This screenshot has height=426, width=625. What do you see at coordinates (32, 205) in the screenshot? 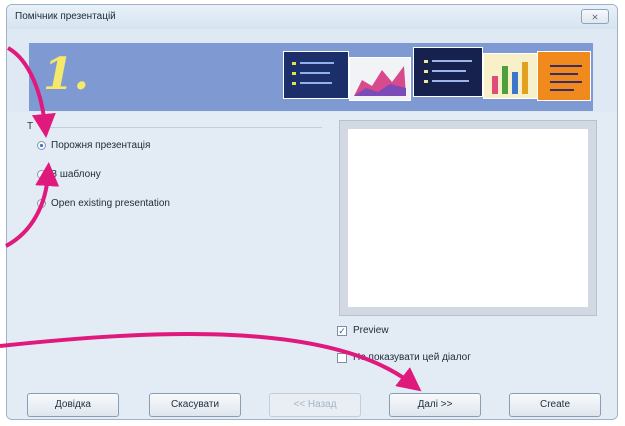
I see `annotation-arrow-to-from-template` at bounding box center [32, 205].